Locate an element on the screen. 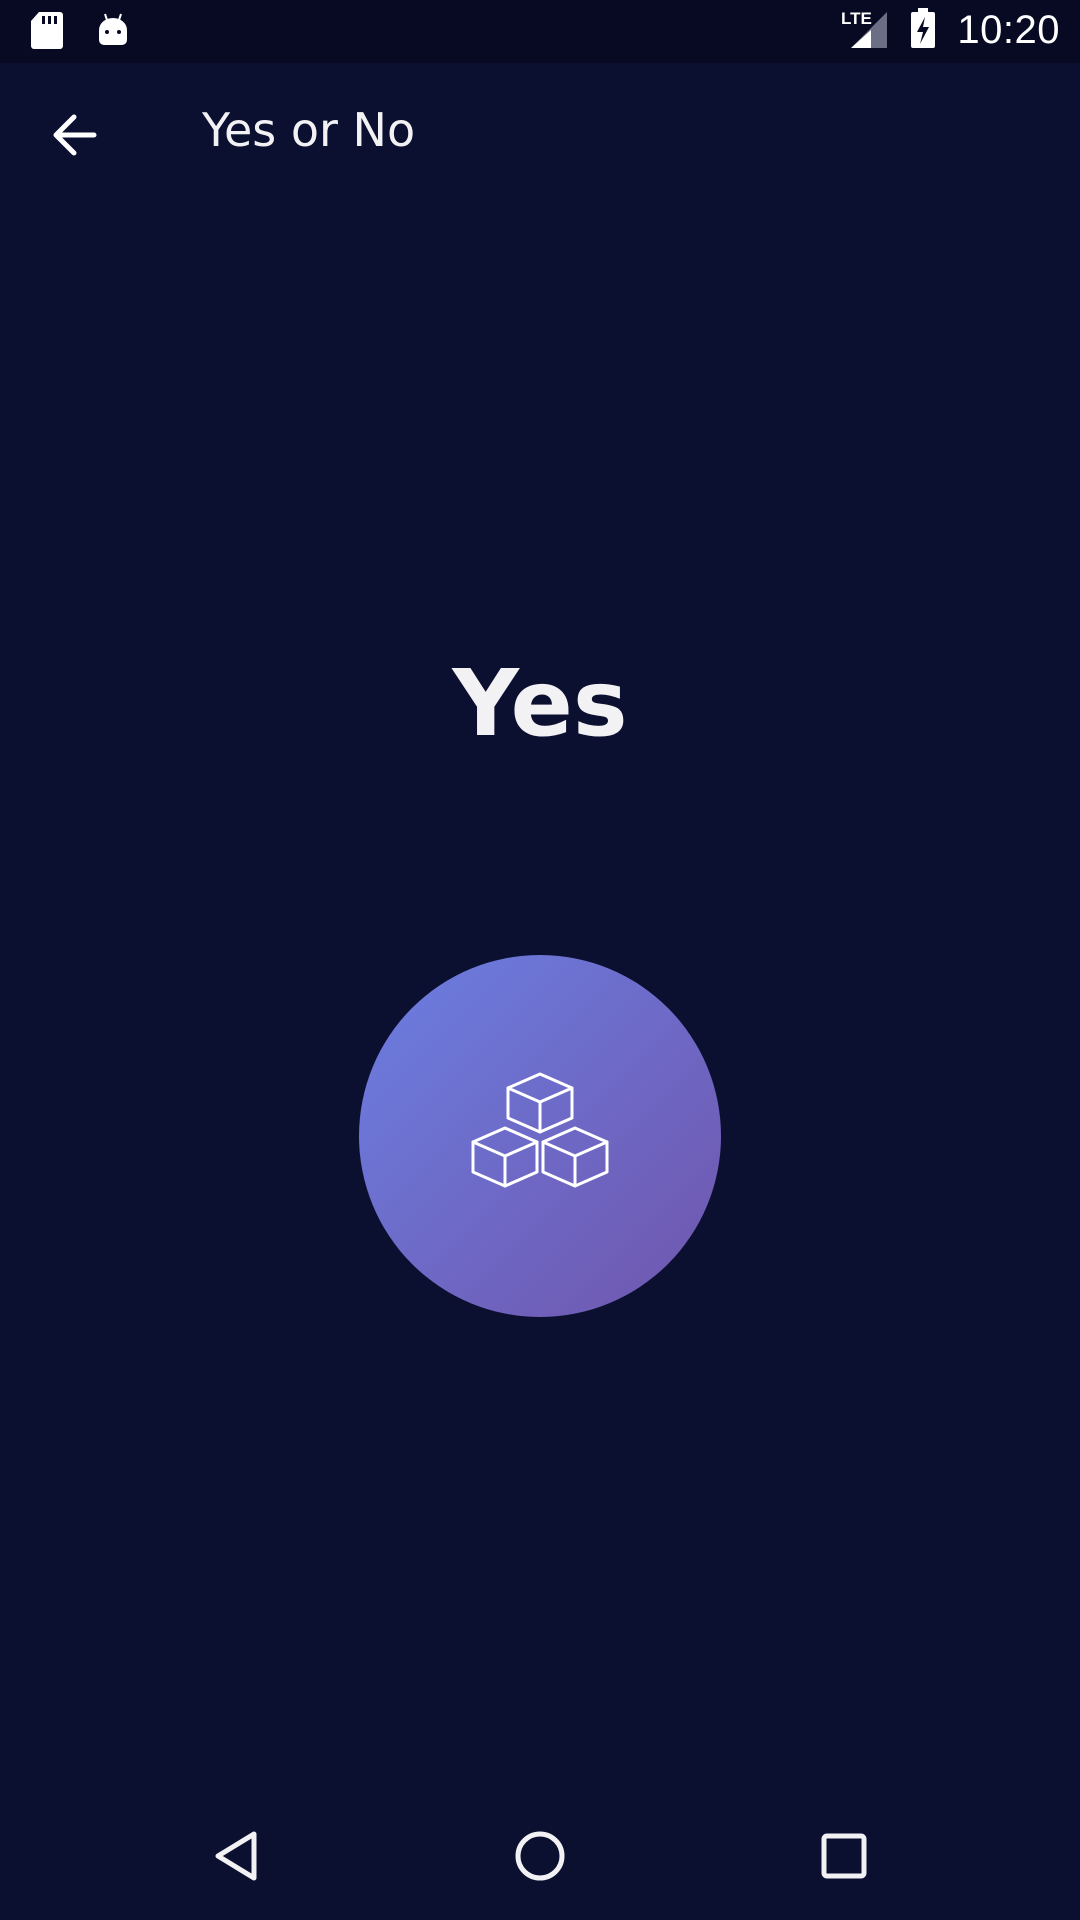  nav-back-button is located at coordinates (236, 1858).